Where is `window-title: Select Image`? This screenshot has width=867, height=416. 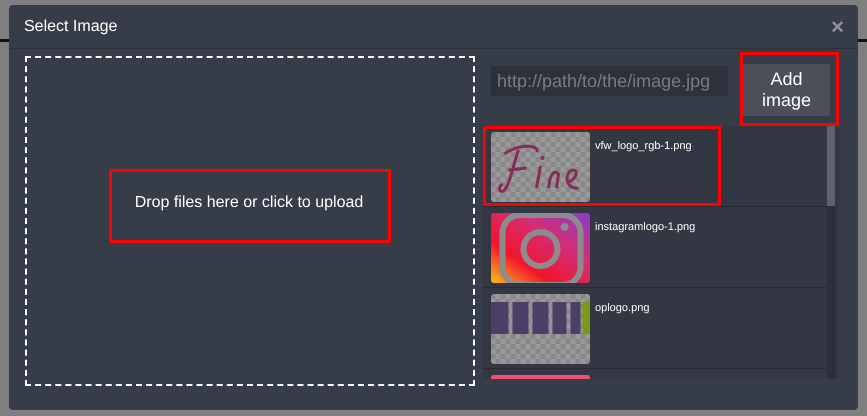
window-title: Select Image is located at coordinates (71, 27).